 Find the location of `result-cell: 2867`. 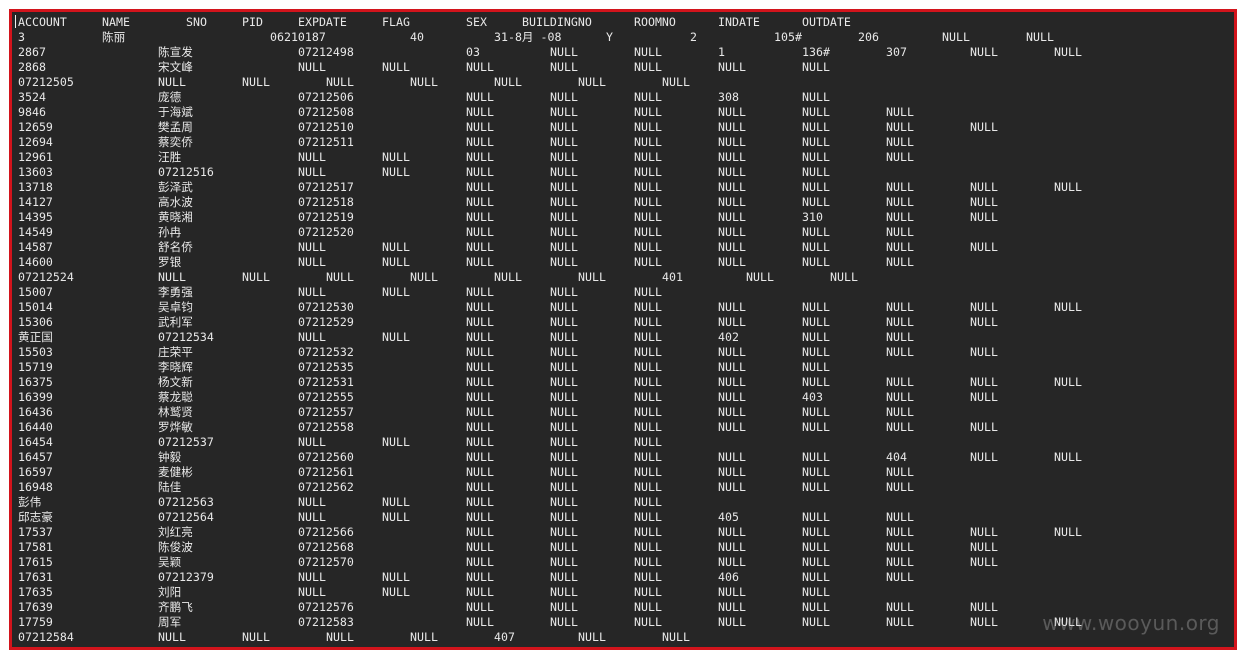

result-cell: 2867 is located at coordinates (32, 52).